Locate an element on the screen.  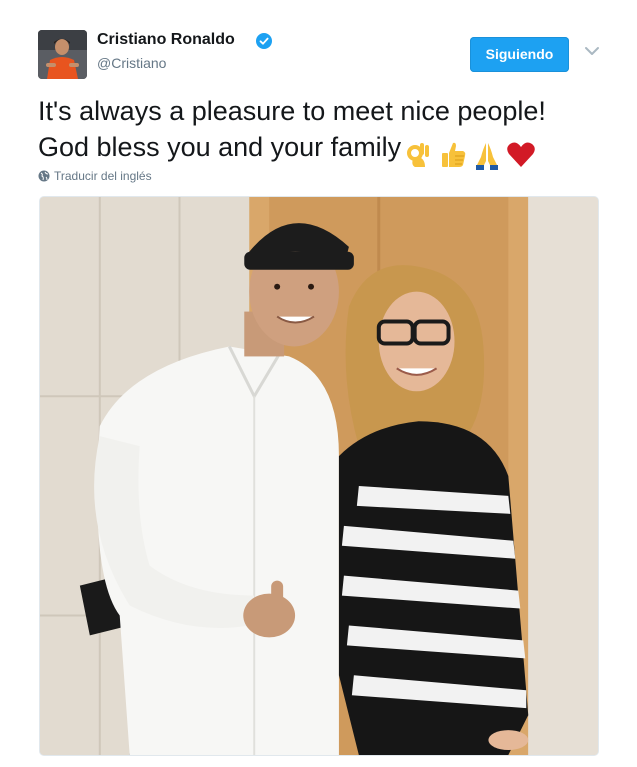
ok-hand-icon is located at coordinates (418, 154).